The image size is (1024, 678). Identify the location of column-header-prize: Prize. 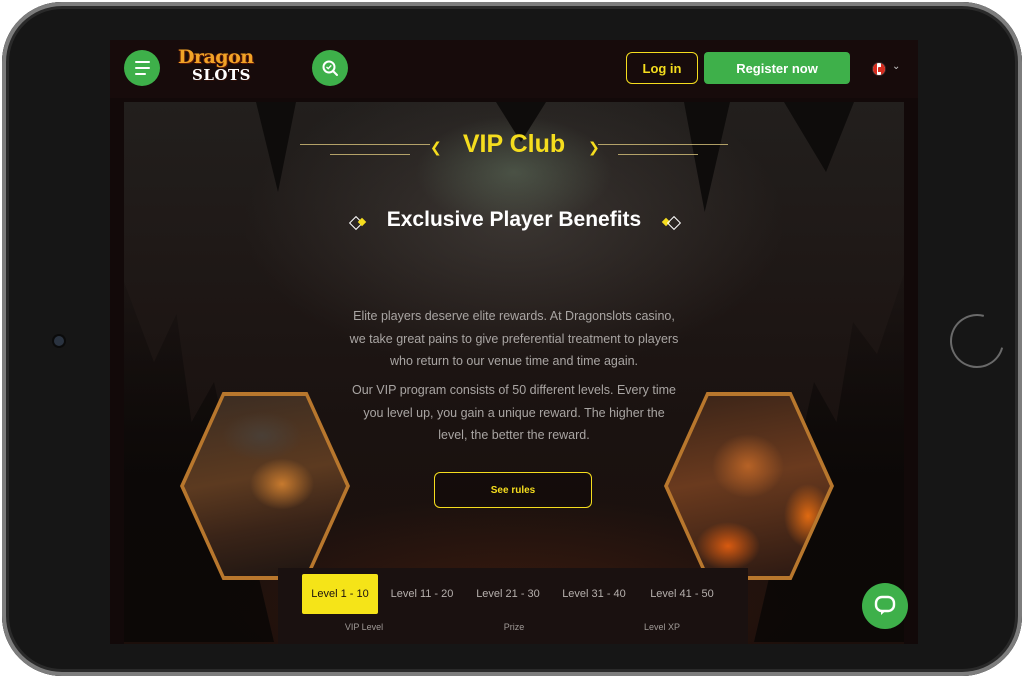
(514, 627).